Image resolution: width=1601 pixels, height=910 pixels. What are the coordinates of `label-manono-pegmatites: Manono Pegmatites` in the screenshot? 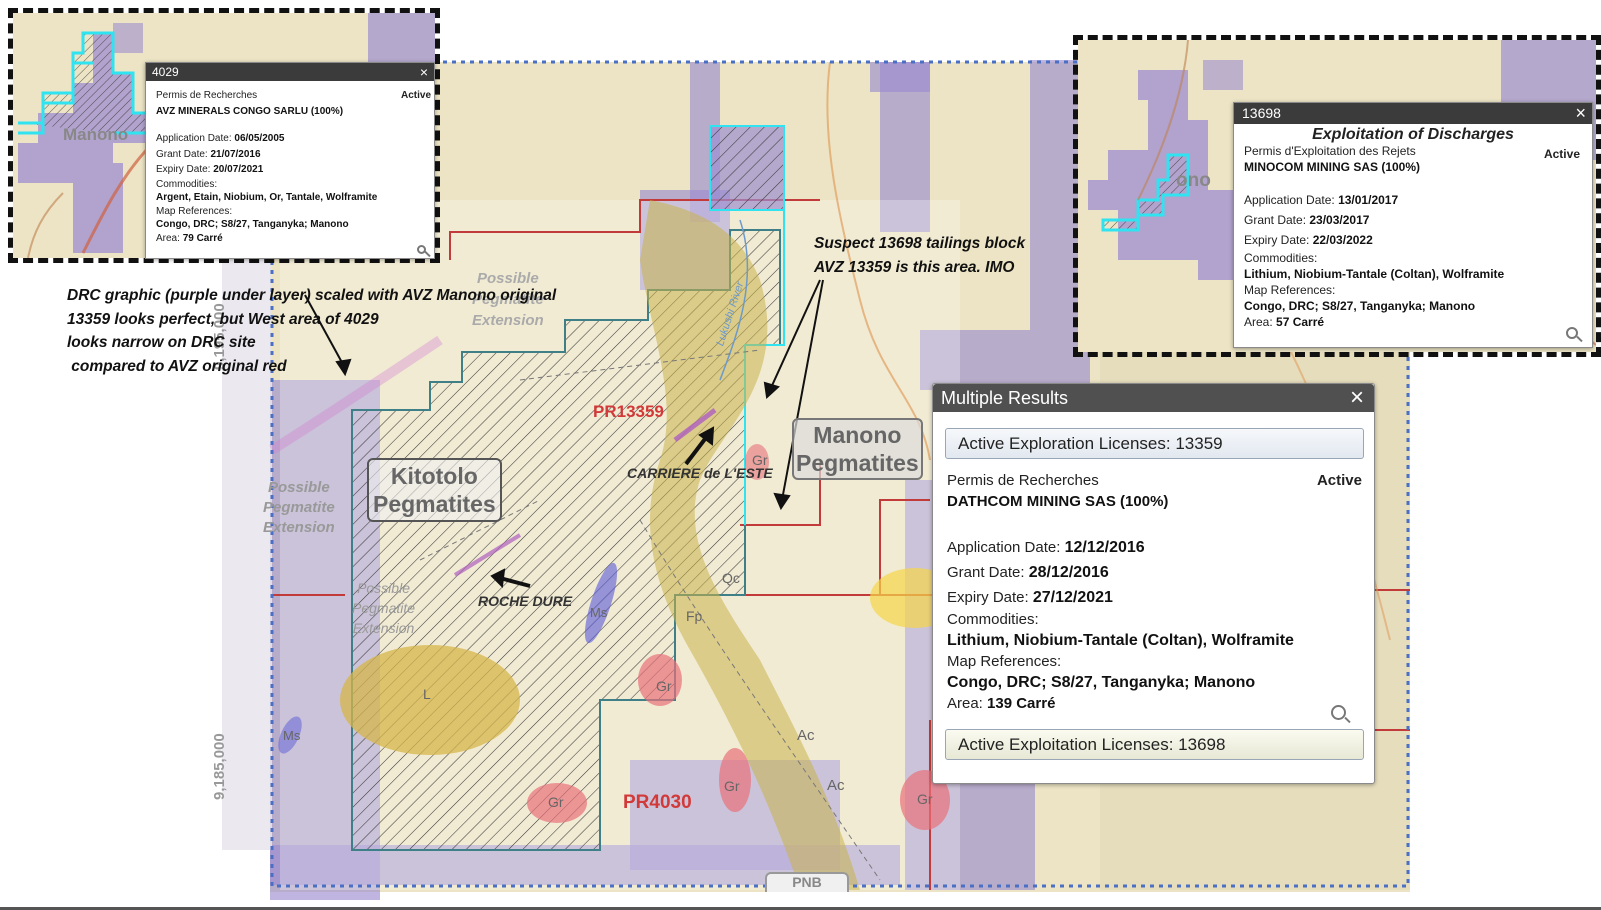 It's located at (857, 449).